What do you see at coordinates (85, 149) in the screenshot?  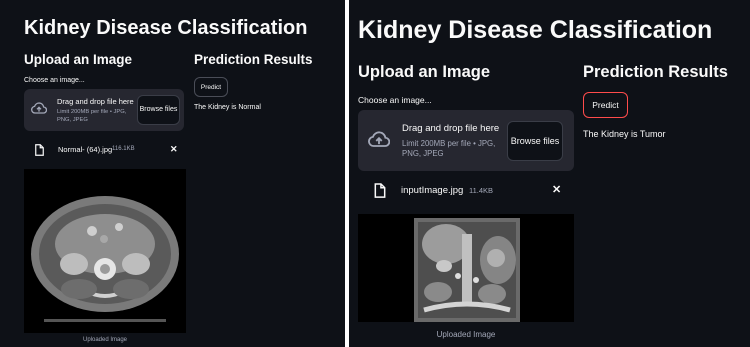 I see `uploaded-file-name: Normal- (64).jpg` at bounding box center [85, 149].